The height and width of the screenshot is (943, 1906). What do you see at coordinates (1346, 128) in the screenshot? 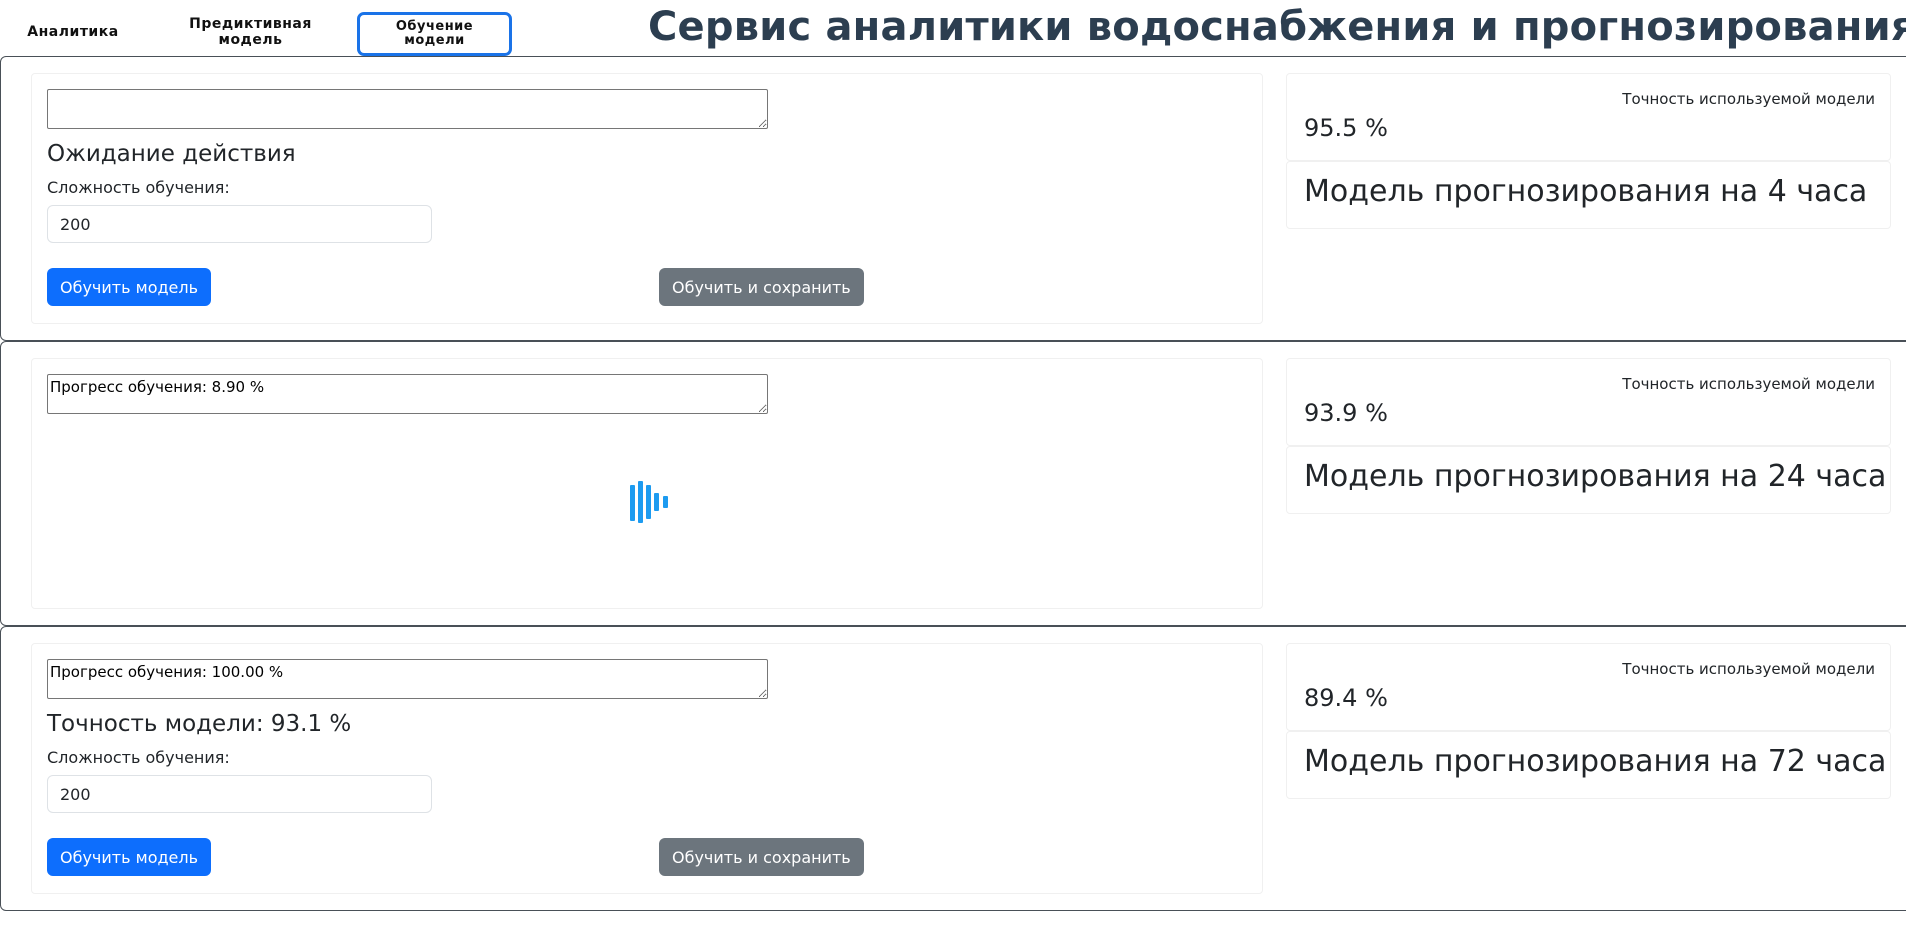
I see `accuracy-value: 95.5 %` at bounding box center [1346, 128].